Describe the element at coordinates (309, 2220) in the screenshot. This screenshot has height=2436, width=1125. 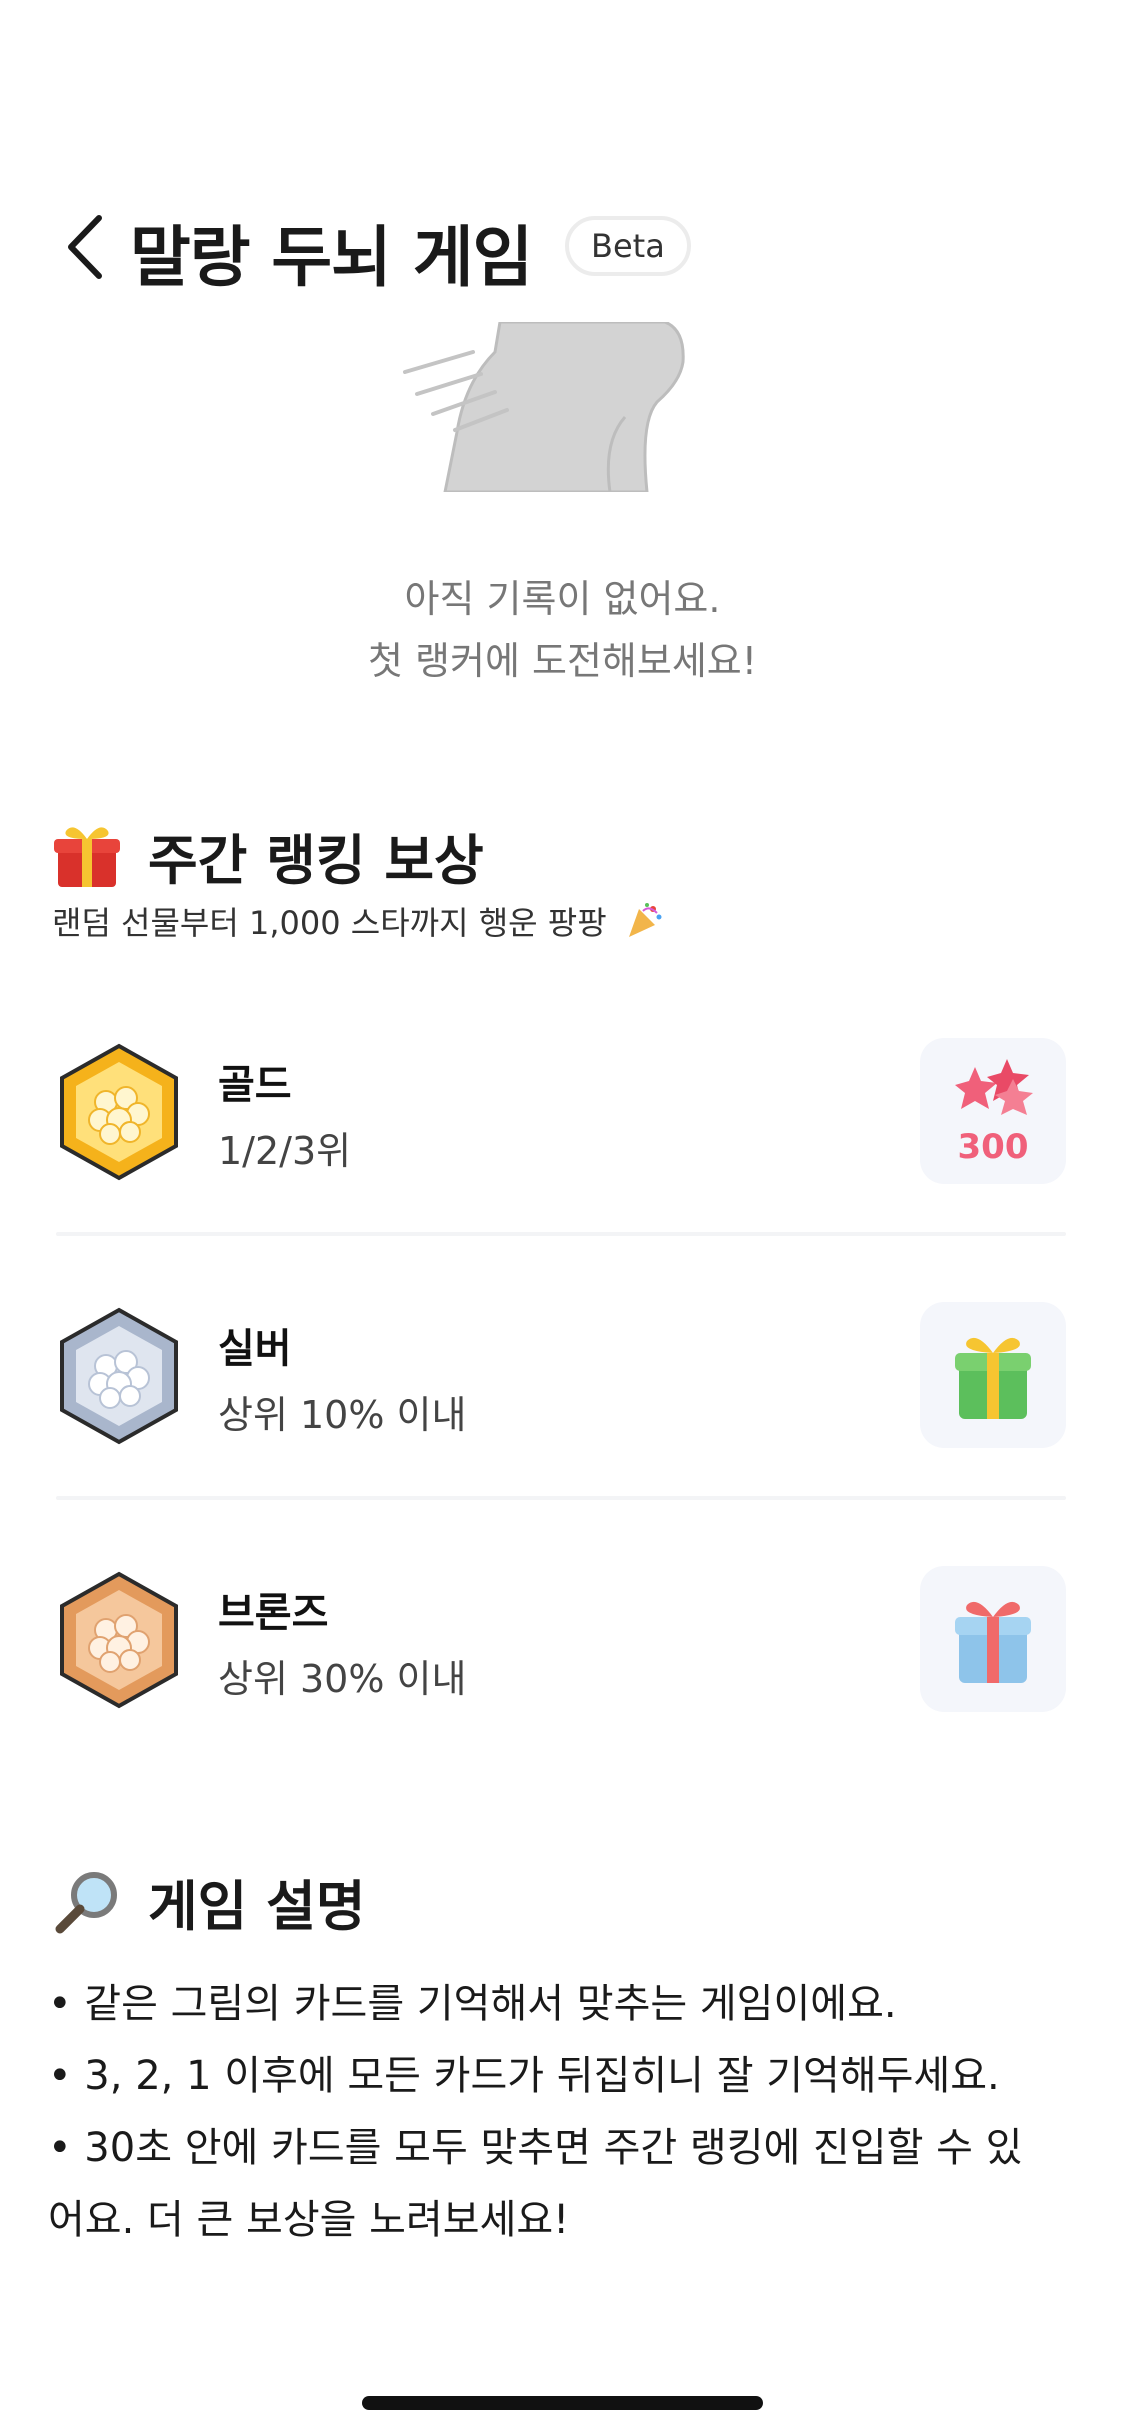
I see `description-item: 어요. 더 큰 보상을 노려보세요!` at that location.